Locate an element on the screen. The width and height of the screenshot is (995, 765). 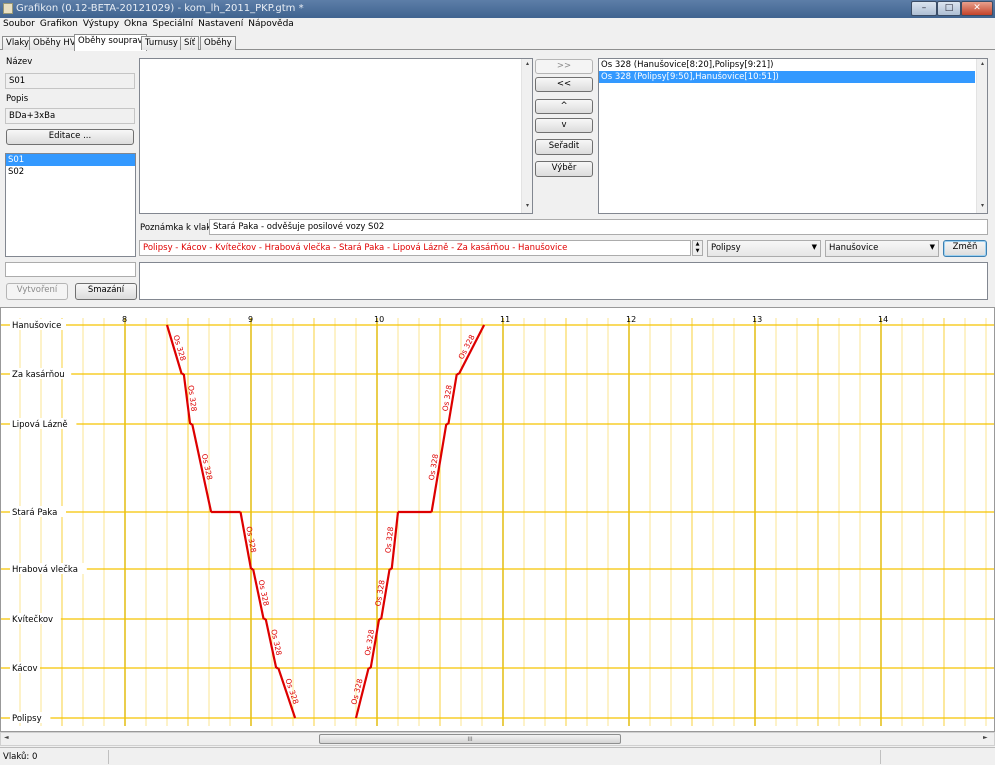
tab-obehy-souprav: Oběhy souprav is located at coordinates (110, 42).